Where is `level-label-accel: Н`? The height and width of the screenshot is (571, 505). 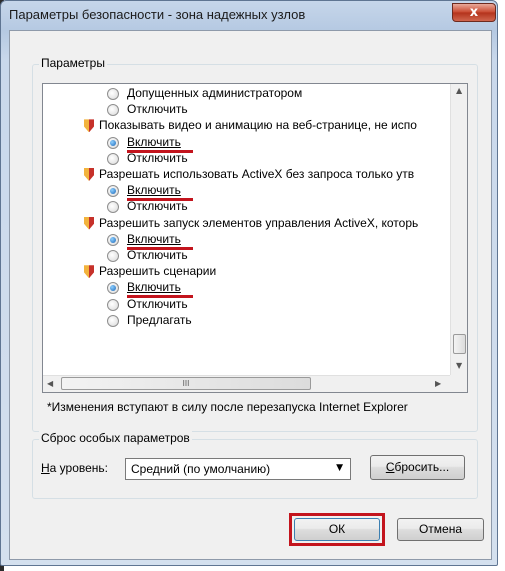 level-label-accel: Н is located at coordinates (45, 468).